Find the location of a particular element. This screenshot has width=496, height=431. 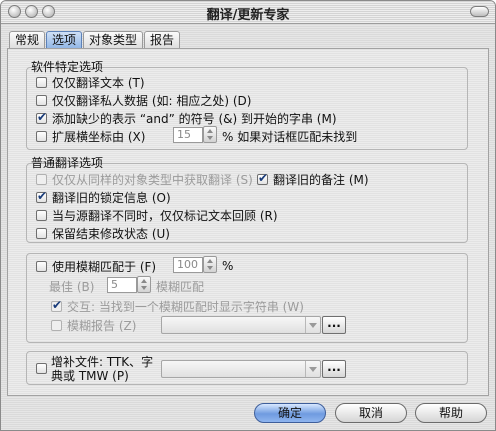

title-bar: 翻译/更新专家 is located at coordinates (248, 12).